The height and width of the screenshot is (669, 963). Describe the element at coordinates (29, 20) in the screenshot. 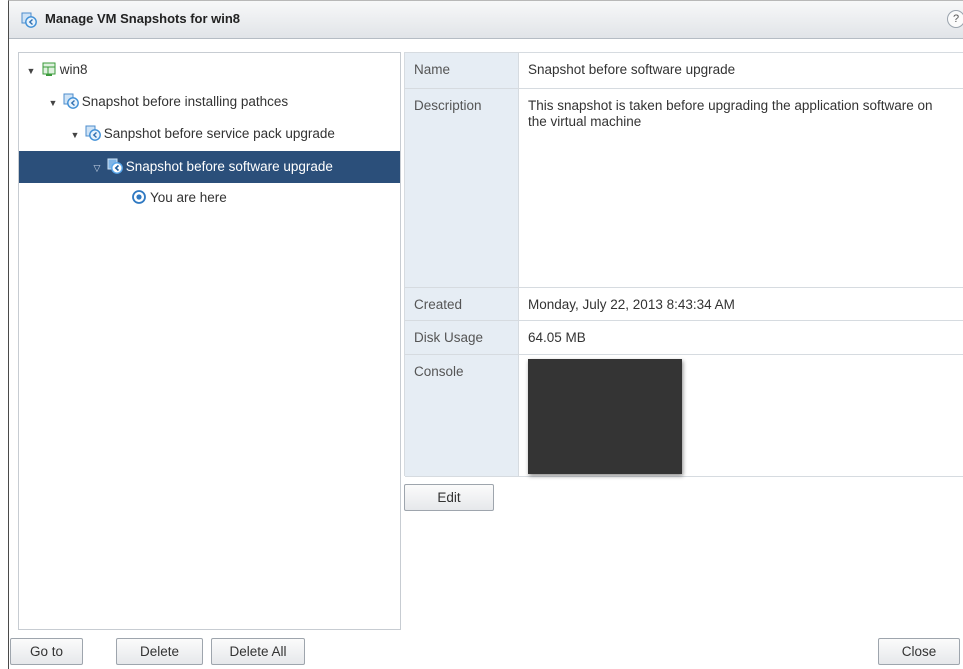

I see `snapshot-manager-icon` at that location.